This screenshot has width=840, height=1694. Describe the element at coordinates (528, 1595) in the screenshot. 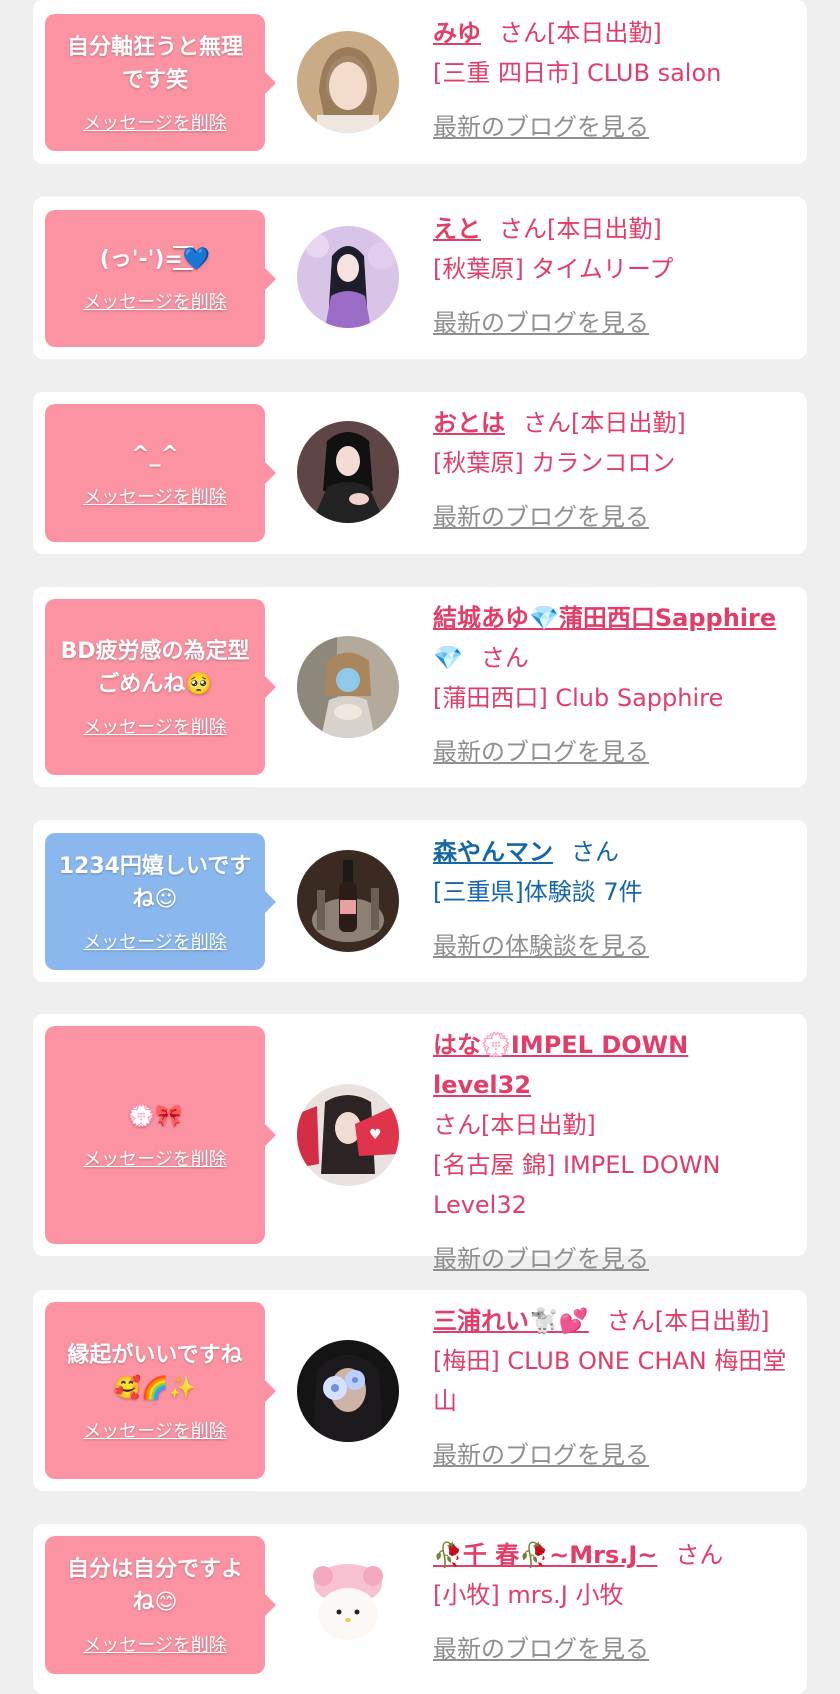

I see `shop-info: [小牧] mrs.J 小牧` at that location.